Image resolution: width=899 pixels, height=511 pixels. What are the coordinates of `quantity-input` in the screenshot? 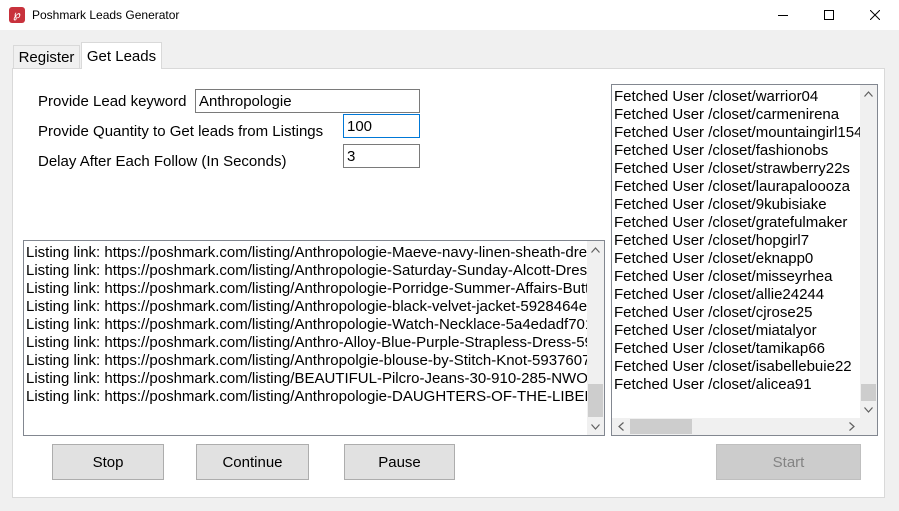 It's located at (381, 126).